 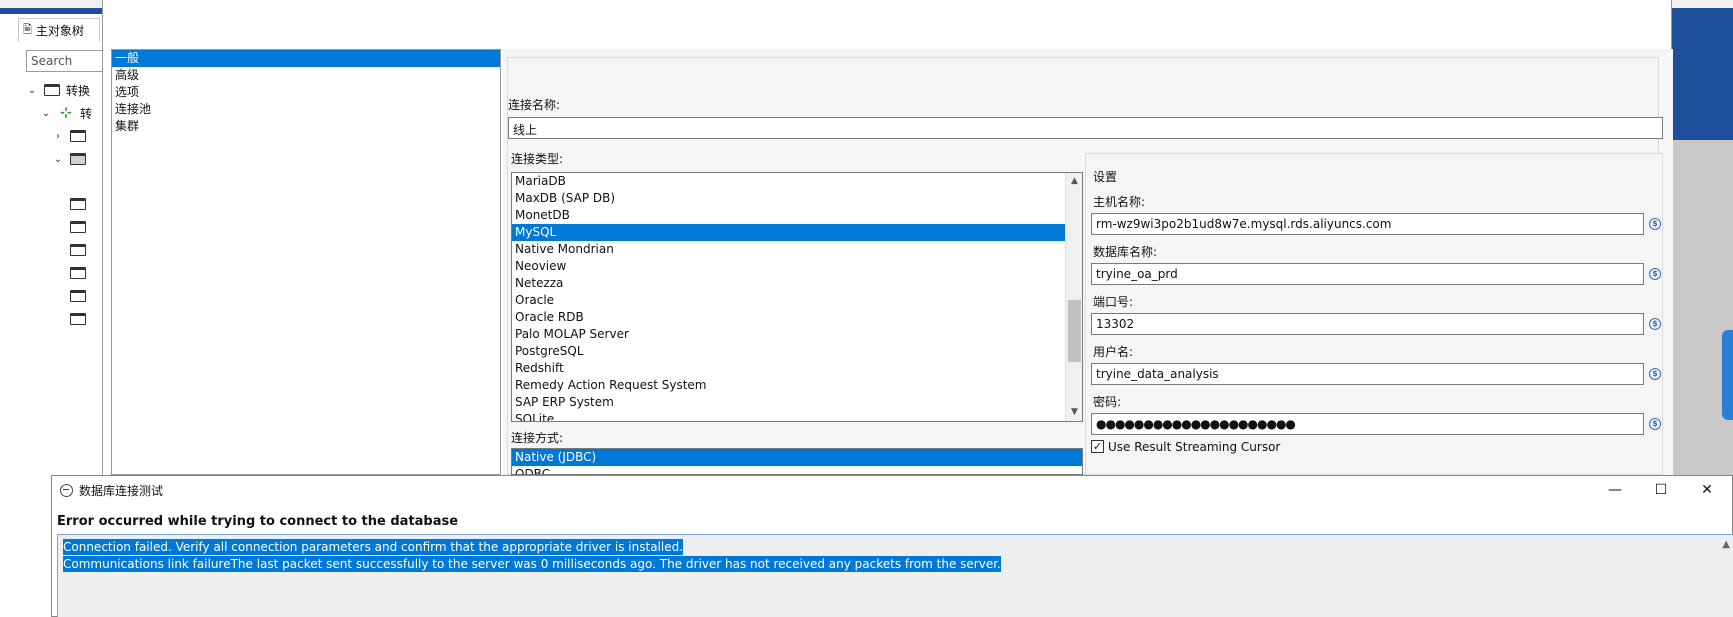 I want to click on dialog-title: 数据库连接测试, so click(x=121, y=490).